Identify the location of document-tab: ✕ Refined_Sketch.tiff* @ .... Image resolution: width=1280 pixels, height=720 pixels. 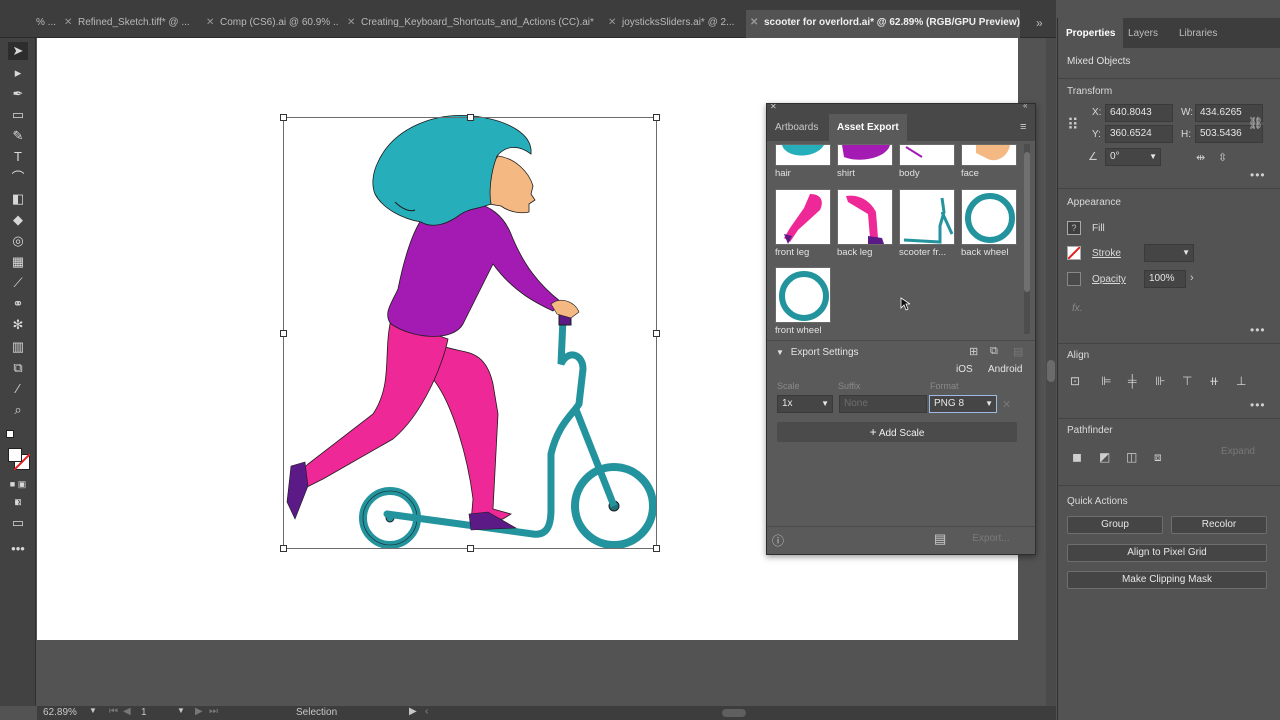
(130, 24).